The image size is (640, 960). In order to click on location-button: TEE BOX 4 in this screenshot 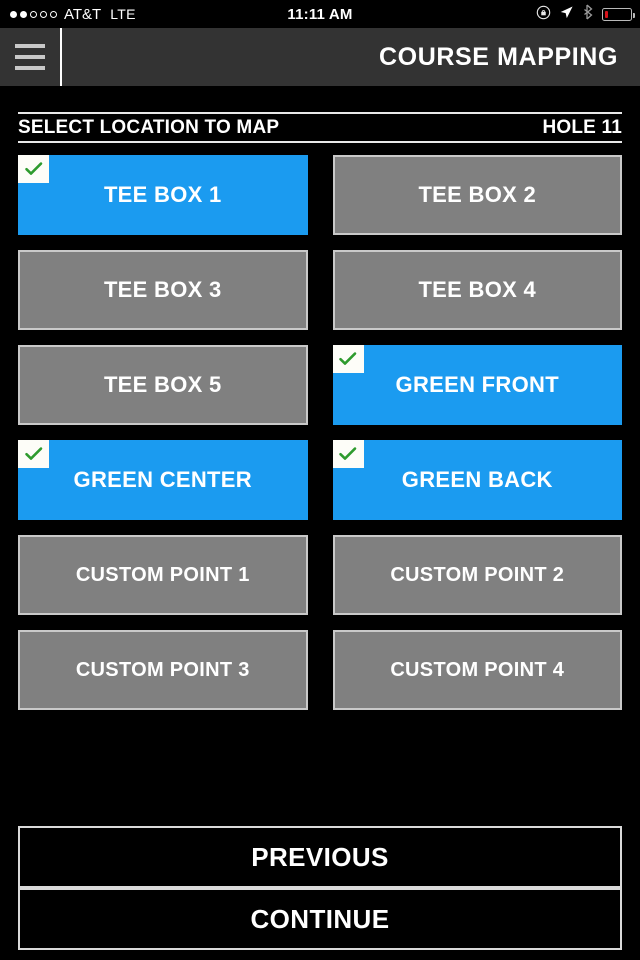, I will do `click(477, 290)`.